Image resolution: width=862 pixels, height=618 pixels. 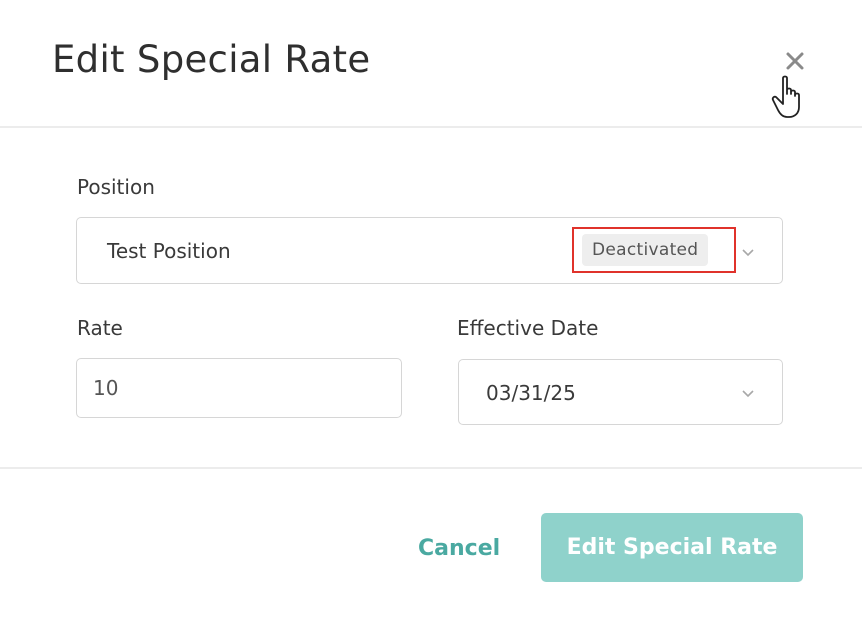 What do you see at coordinates (431, 468) in the screenshot?
I see `footer-divider` at bounding box center [431, 468].